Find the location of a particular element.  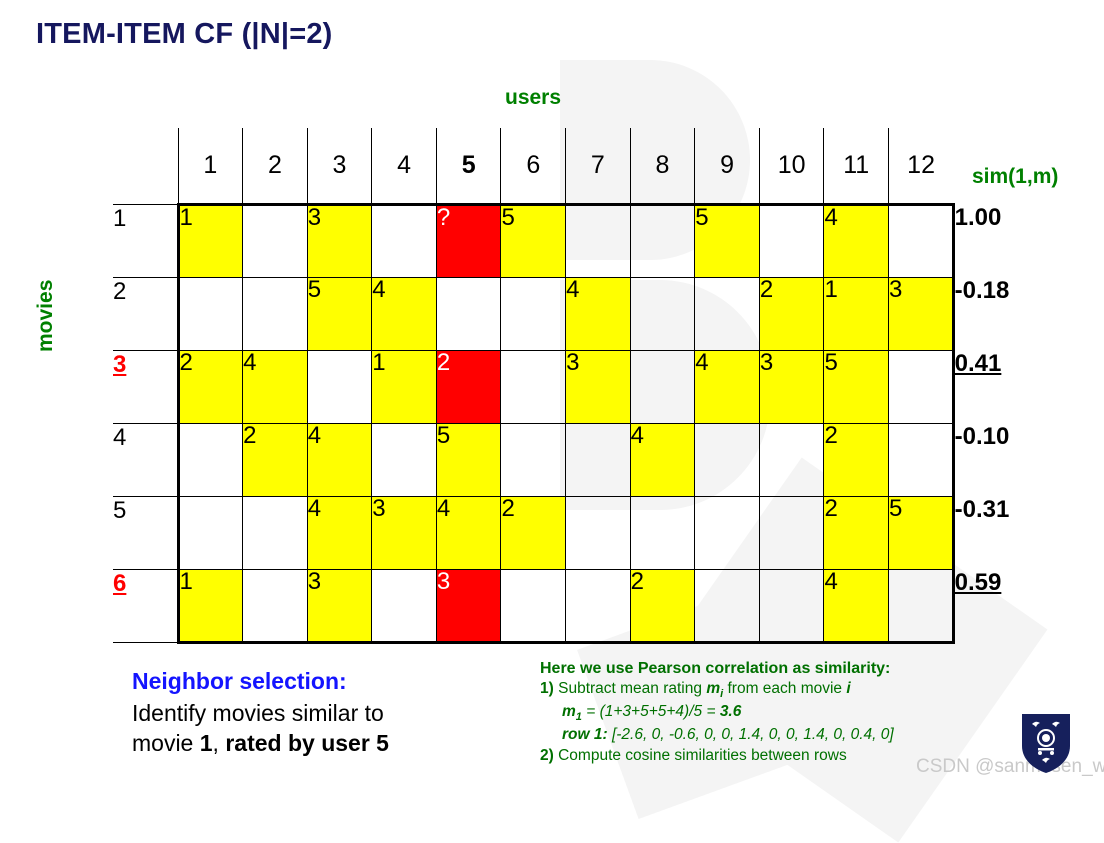

column-header-9: 9 is located at coordinates (727, 166).